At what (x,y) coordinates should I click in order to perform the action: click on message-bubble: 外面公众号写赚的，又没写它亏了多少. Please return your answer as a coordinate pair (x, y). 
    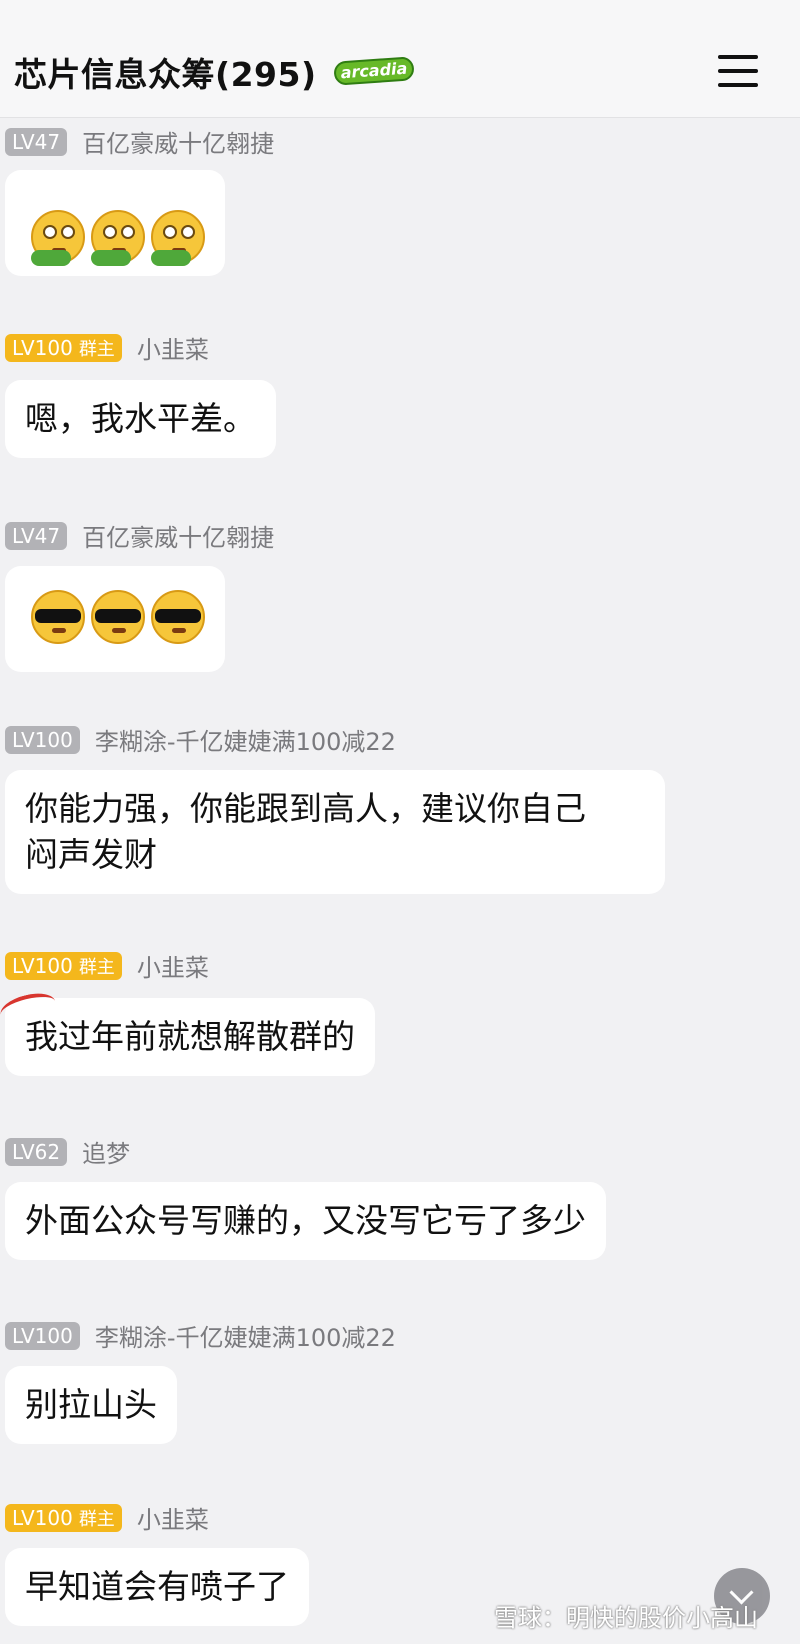
    Looking at the image, I should click on (305, 1221).